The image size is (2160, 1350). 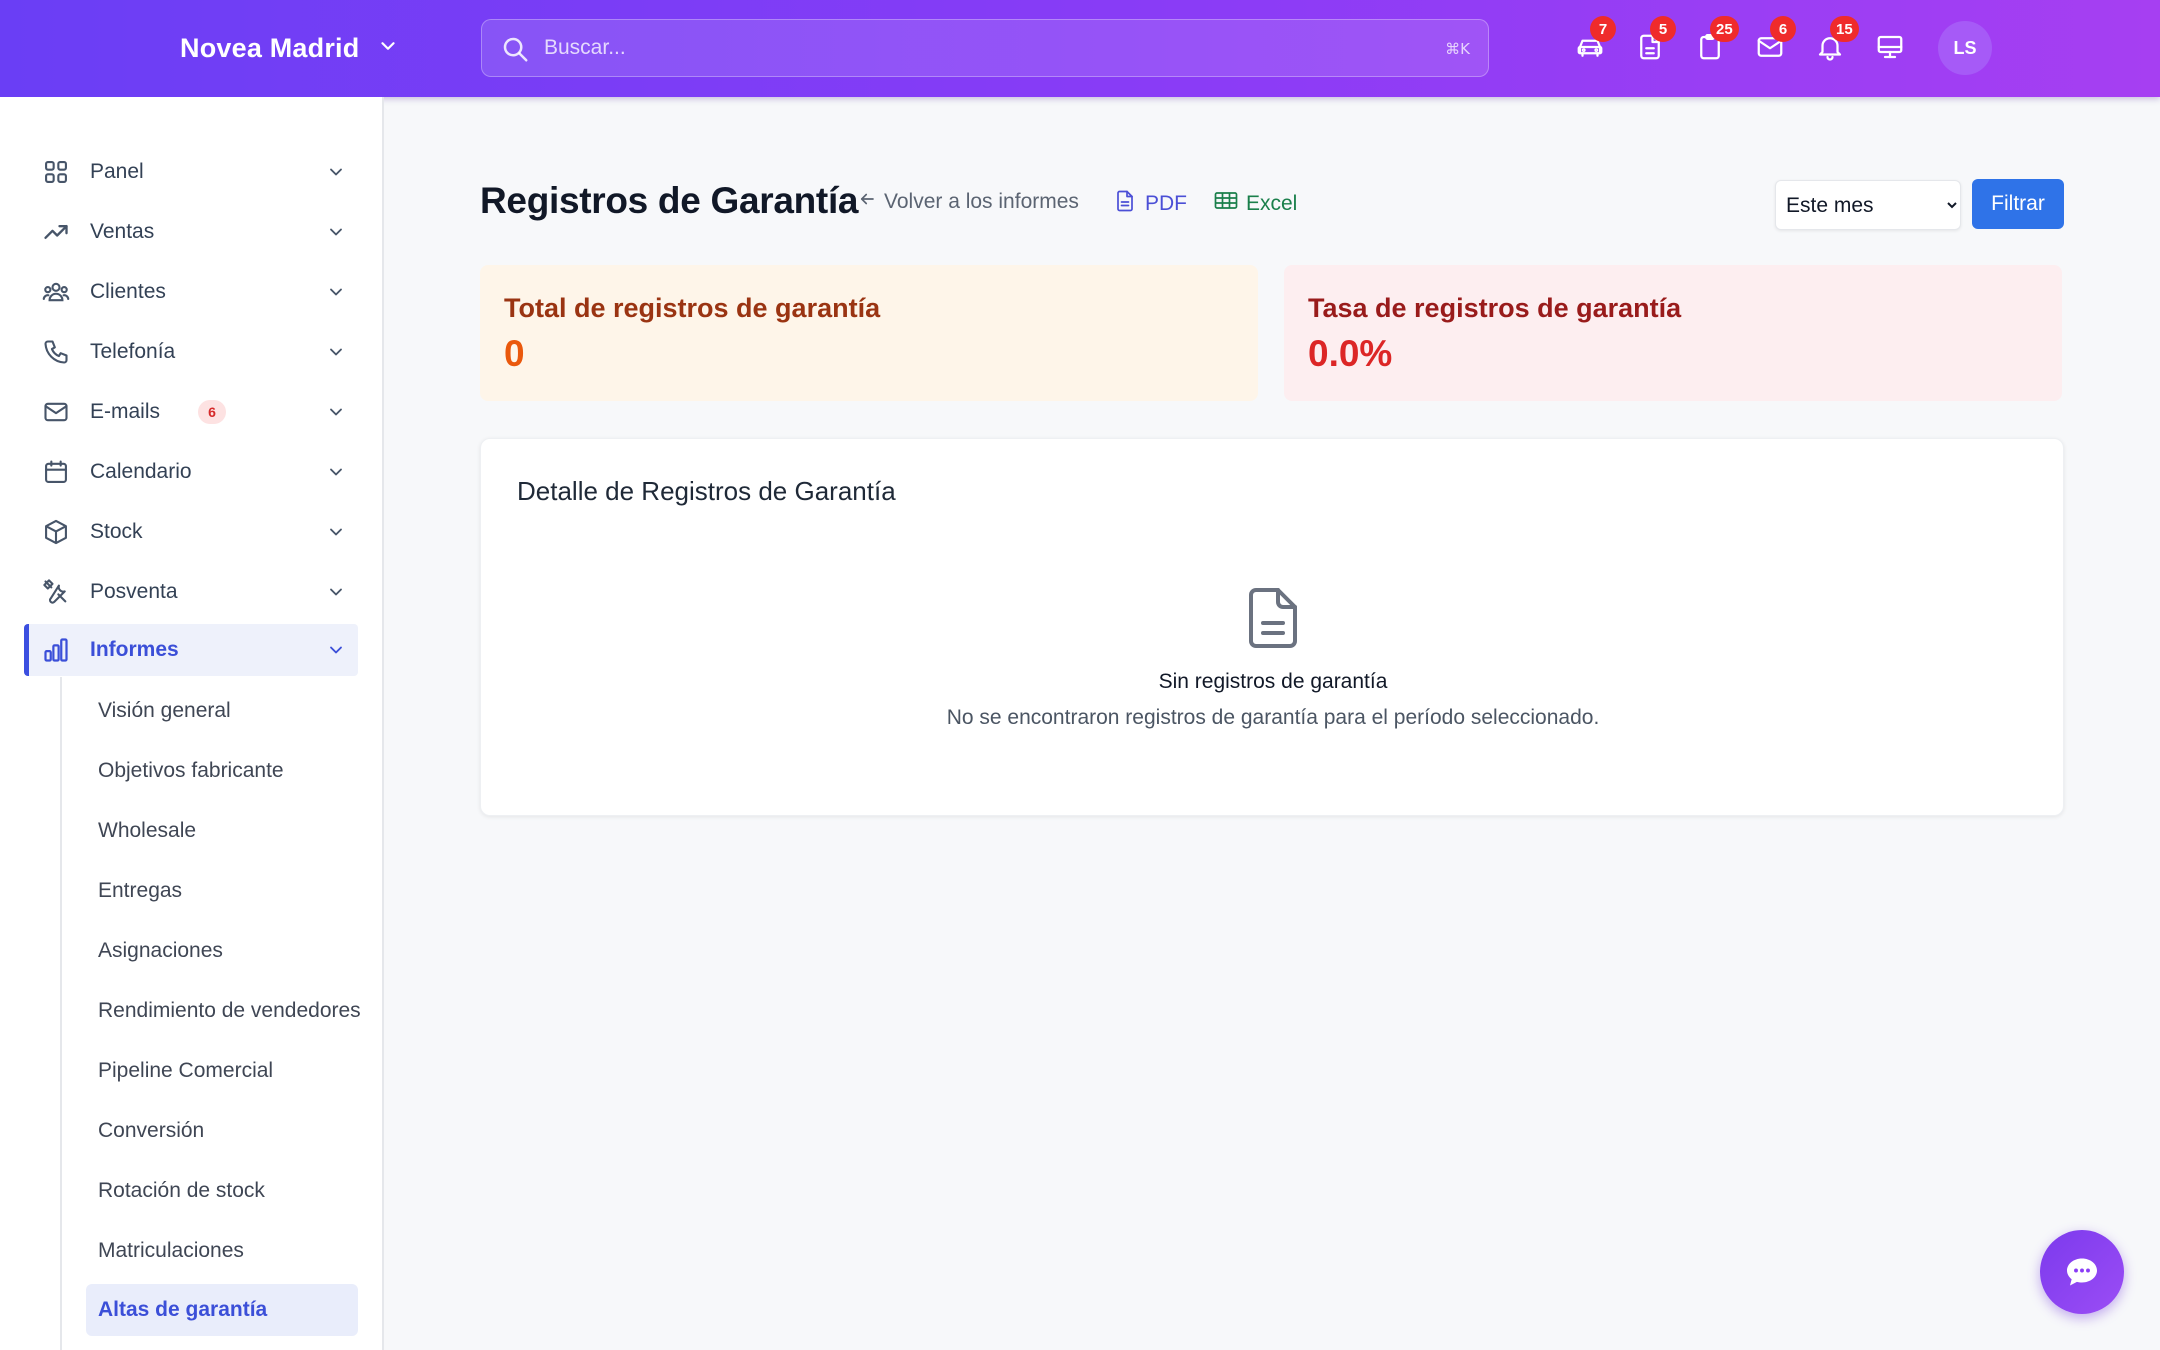 I want to click on trending-up-icon, so click(x=56, y=232).